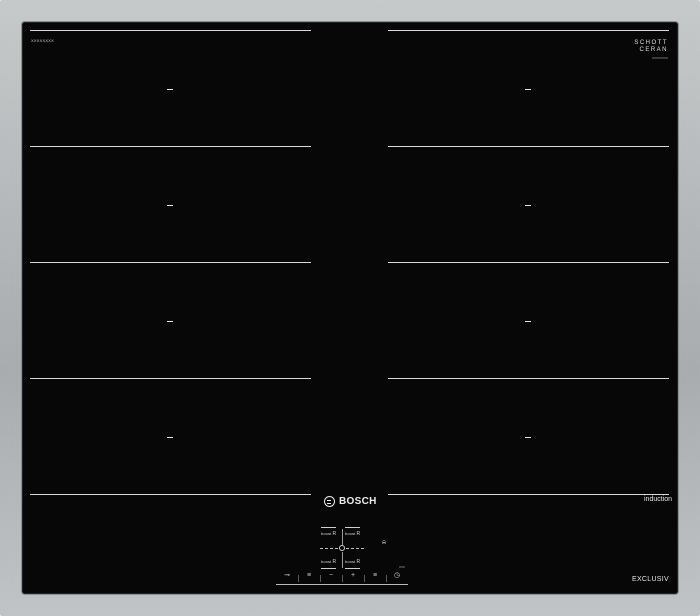 This screenshot has width=700, height=616. Describe the element at coordinates (397, 575) in the screenshot. I see `clock-icon: ◷` at that location.